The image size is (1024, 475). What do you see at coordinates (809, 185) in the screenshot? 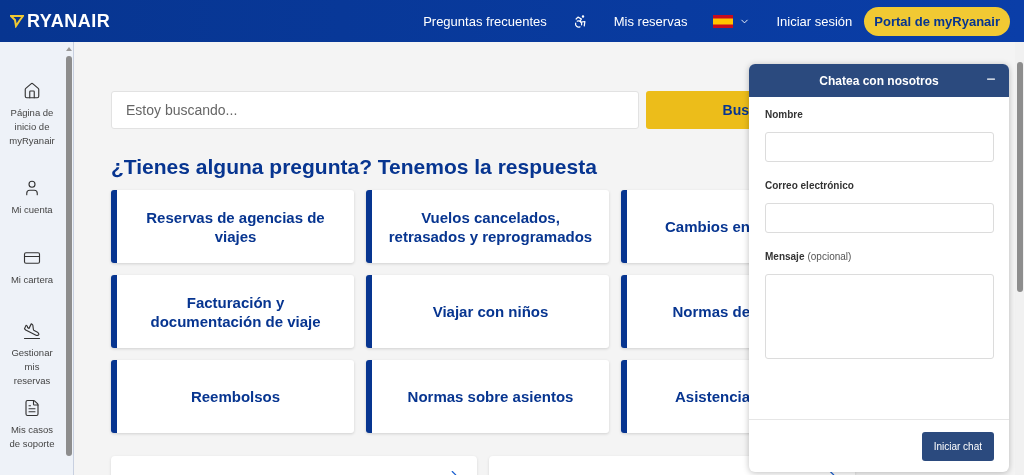
I see `field-label: Correo electrónico` at bounding box center [809, 185].